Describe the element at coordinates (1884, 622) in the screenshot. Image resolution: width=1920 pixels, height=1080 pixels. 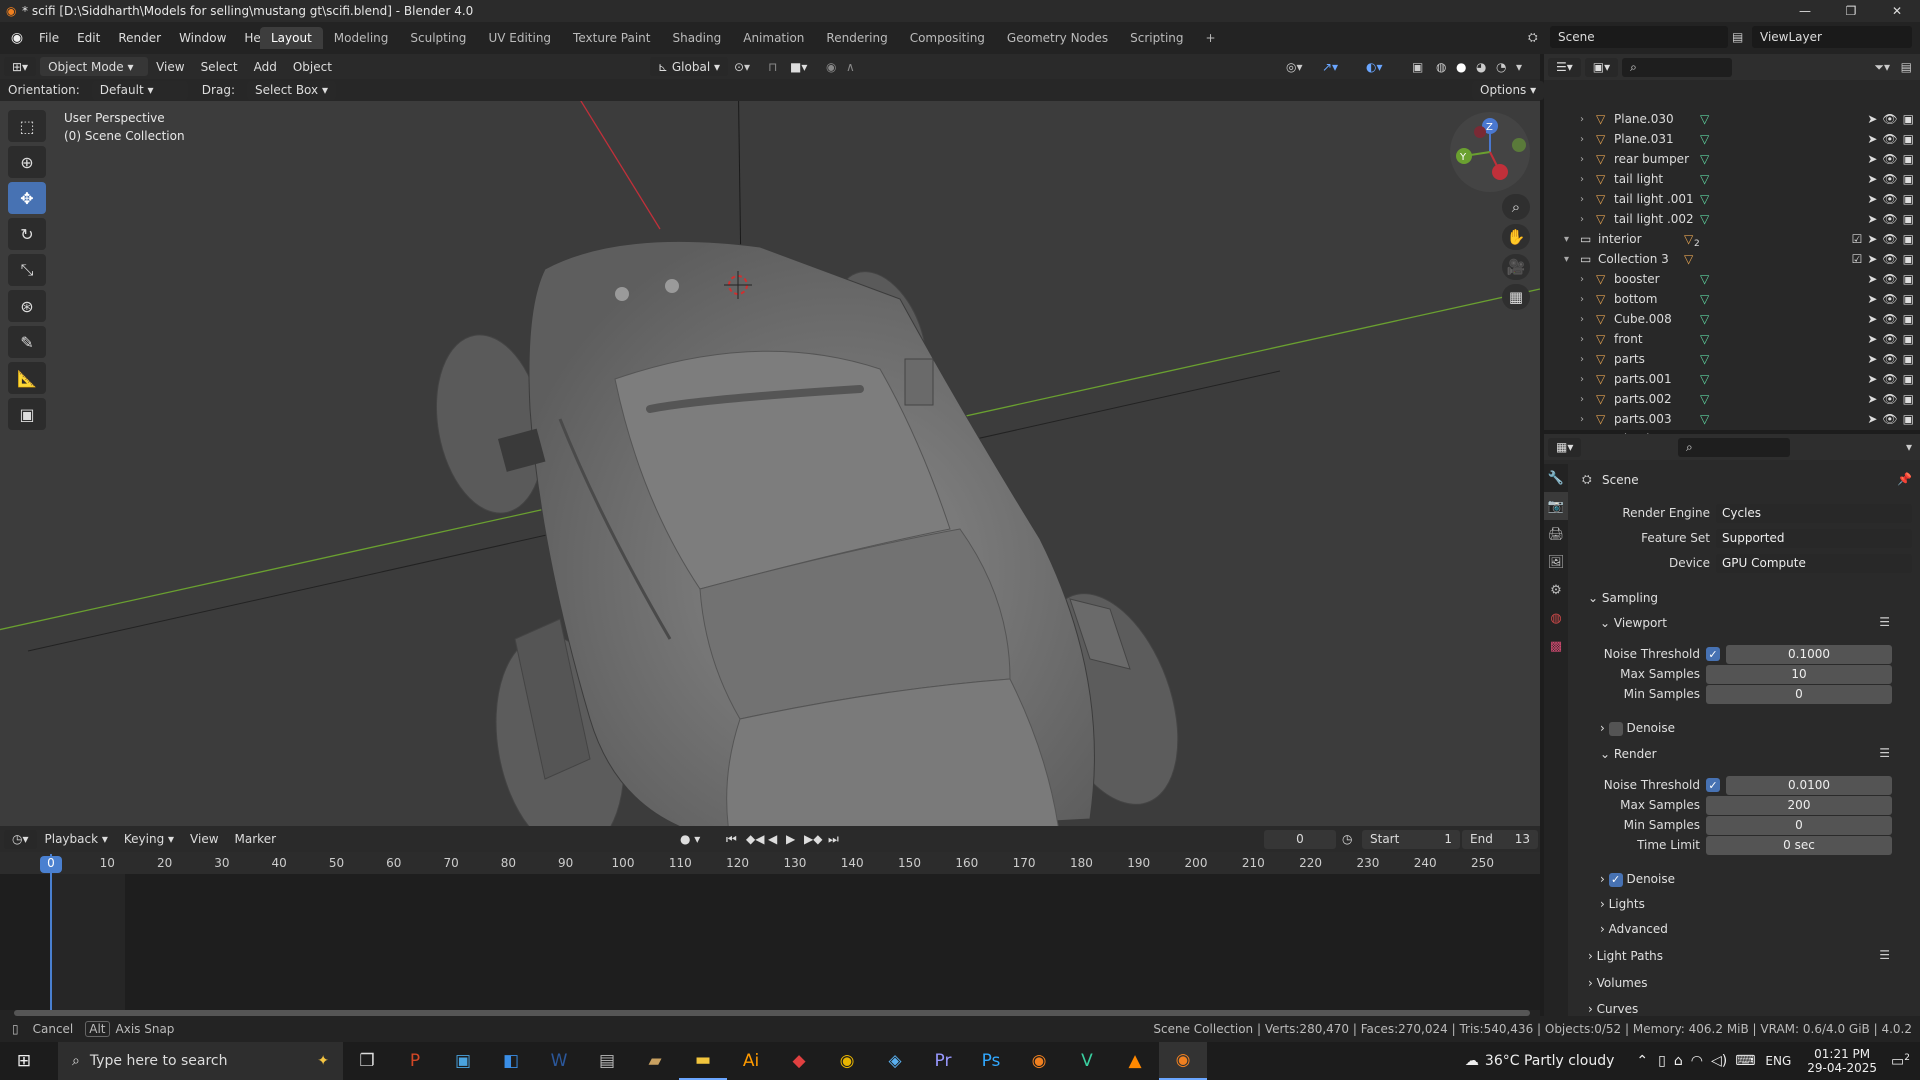
I see `viewport-presets-icon: ☰` at that location.